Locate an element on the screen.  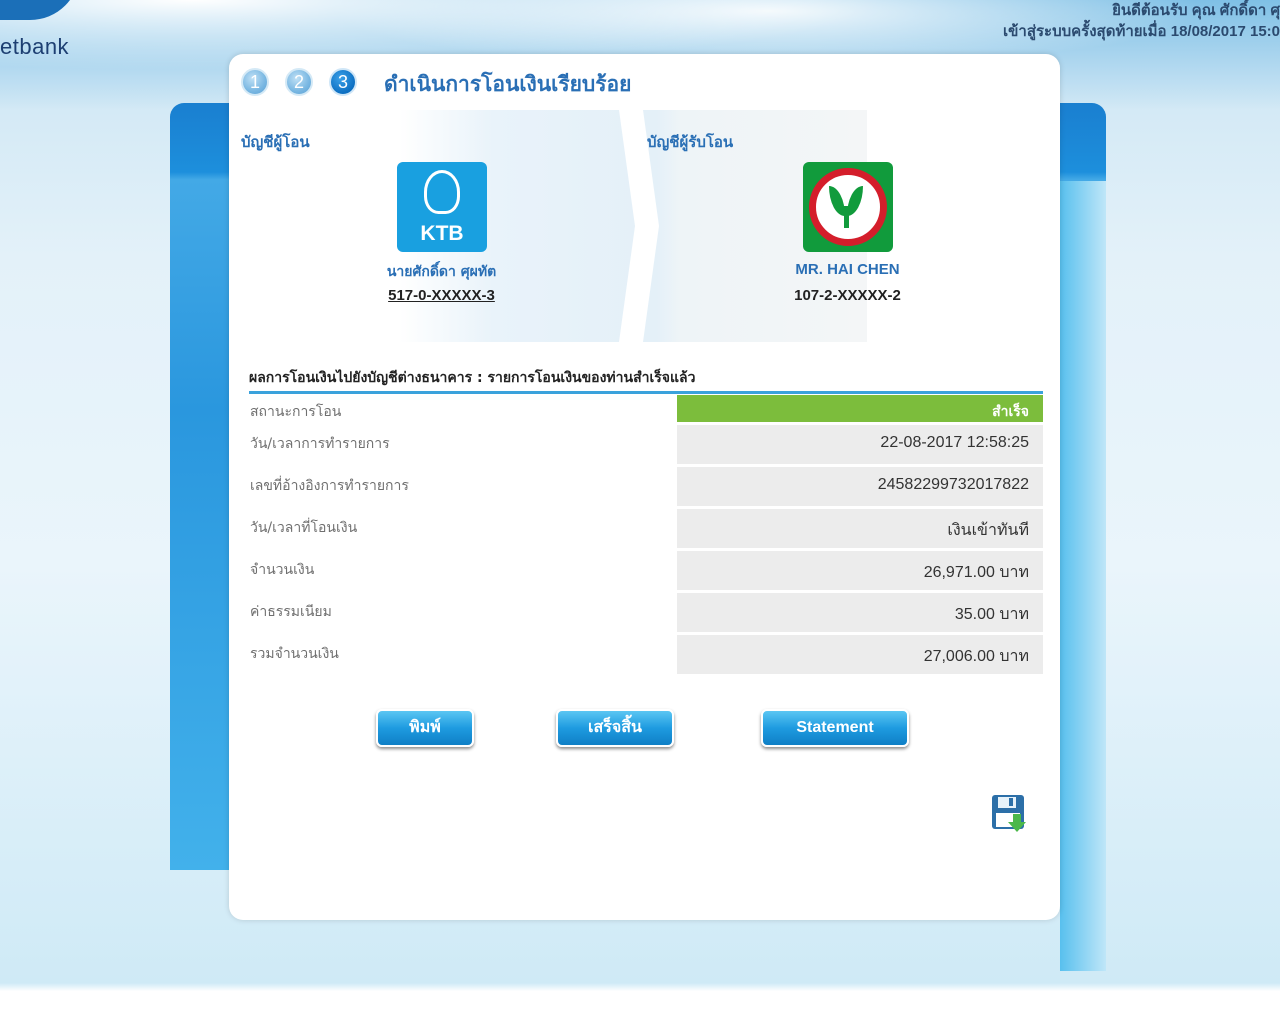
row-value: เงินเข้าทันที is located at coordinates (860, 528).